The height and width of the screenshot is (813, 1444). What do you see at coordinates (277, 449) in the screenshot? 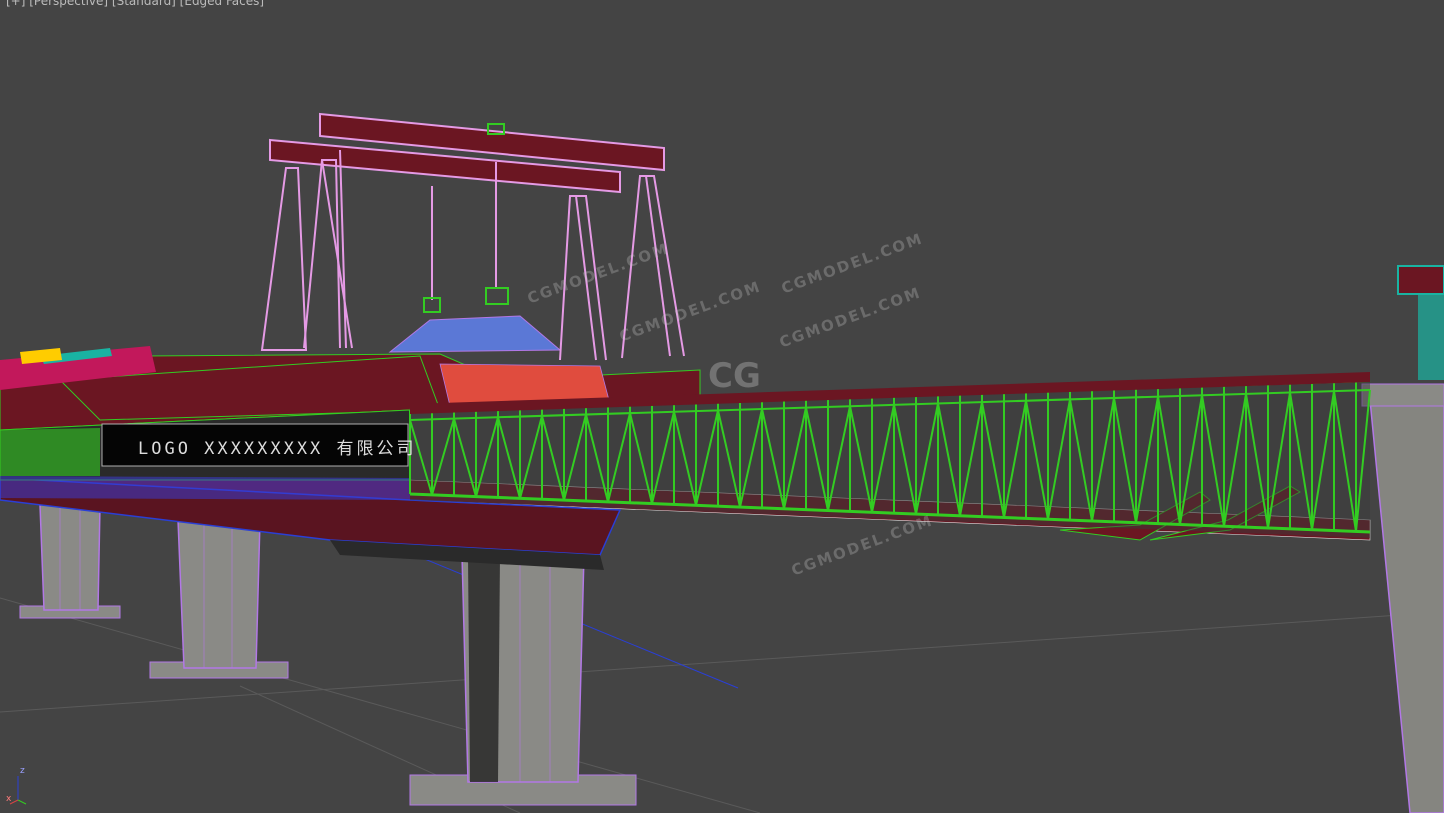
I see `banner-text: LOGO XXXXXXXXX 有限公司` at bounding box center [277, 449].